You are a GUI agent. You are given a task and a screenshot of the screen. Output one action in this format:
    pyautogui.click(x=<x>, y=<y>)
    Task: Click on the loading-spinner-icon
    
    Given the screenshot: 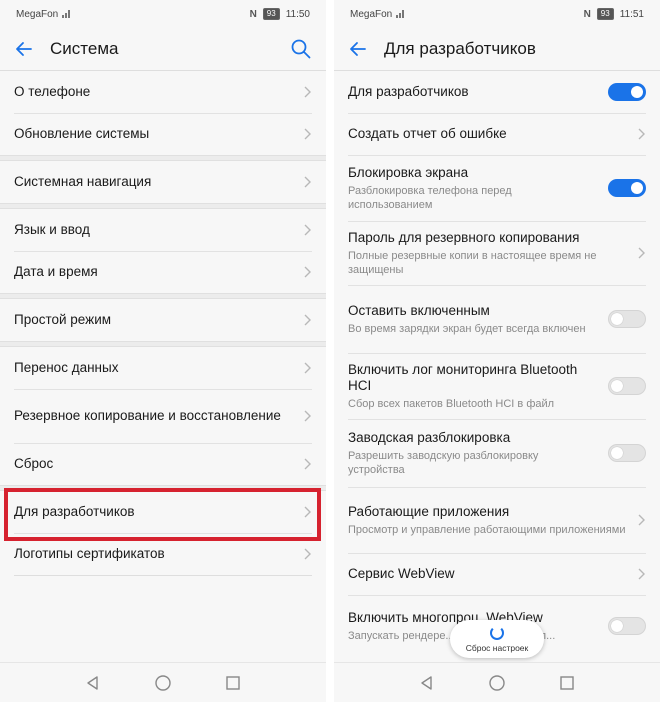 What is the action you would take?
    pyautogui.click(x=497, y=632)
    